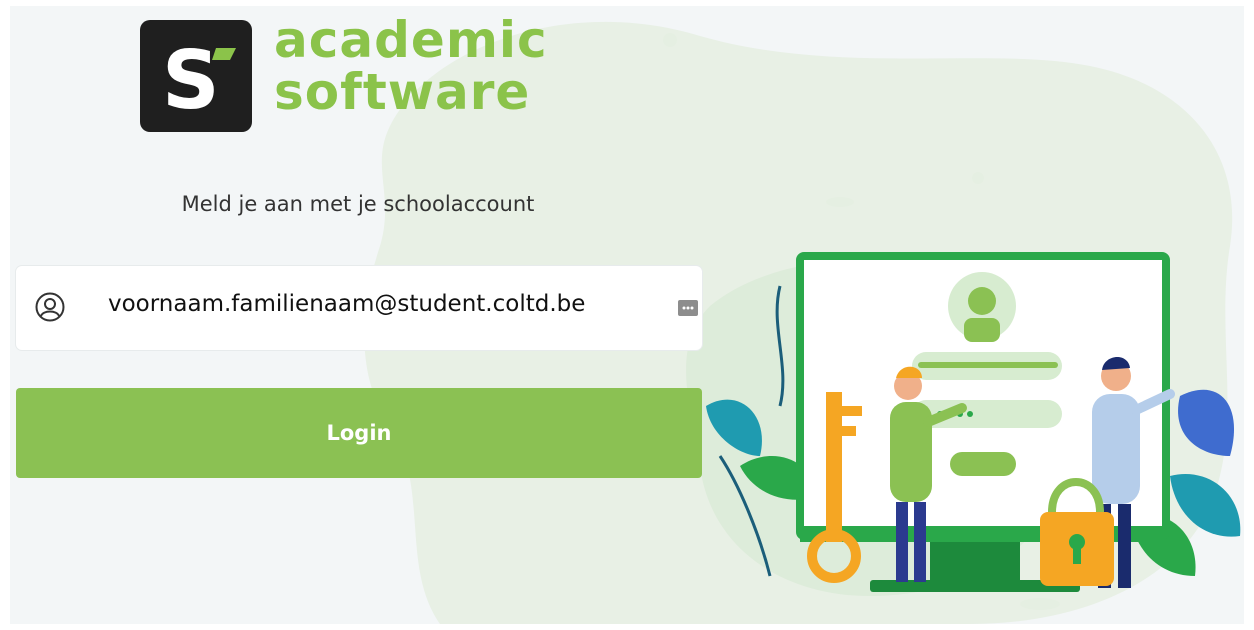 The height and width of the screenshot is (630, 1254). Describe the element at coordinates (359, 433) in the screenshot. I see `login-button: Login` at that location.